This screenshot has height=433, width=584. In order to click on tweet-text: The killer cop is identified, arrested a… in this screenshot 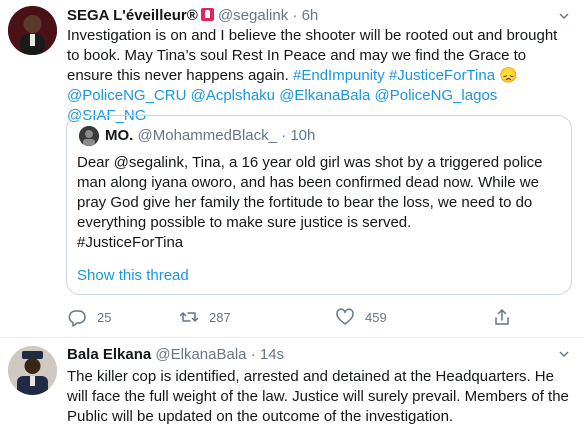, I will do `click(318, 396)`.